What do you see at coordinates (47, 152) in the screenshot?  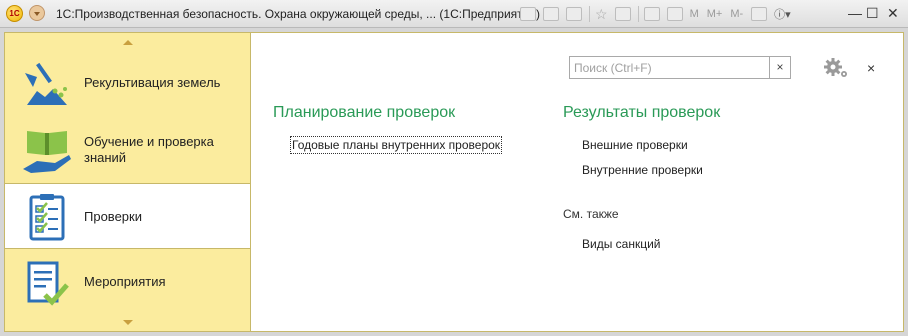 I see `training-book-icon` at bounding box center [47, 152].